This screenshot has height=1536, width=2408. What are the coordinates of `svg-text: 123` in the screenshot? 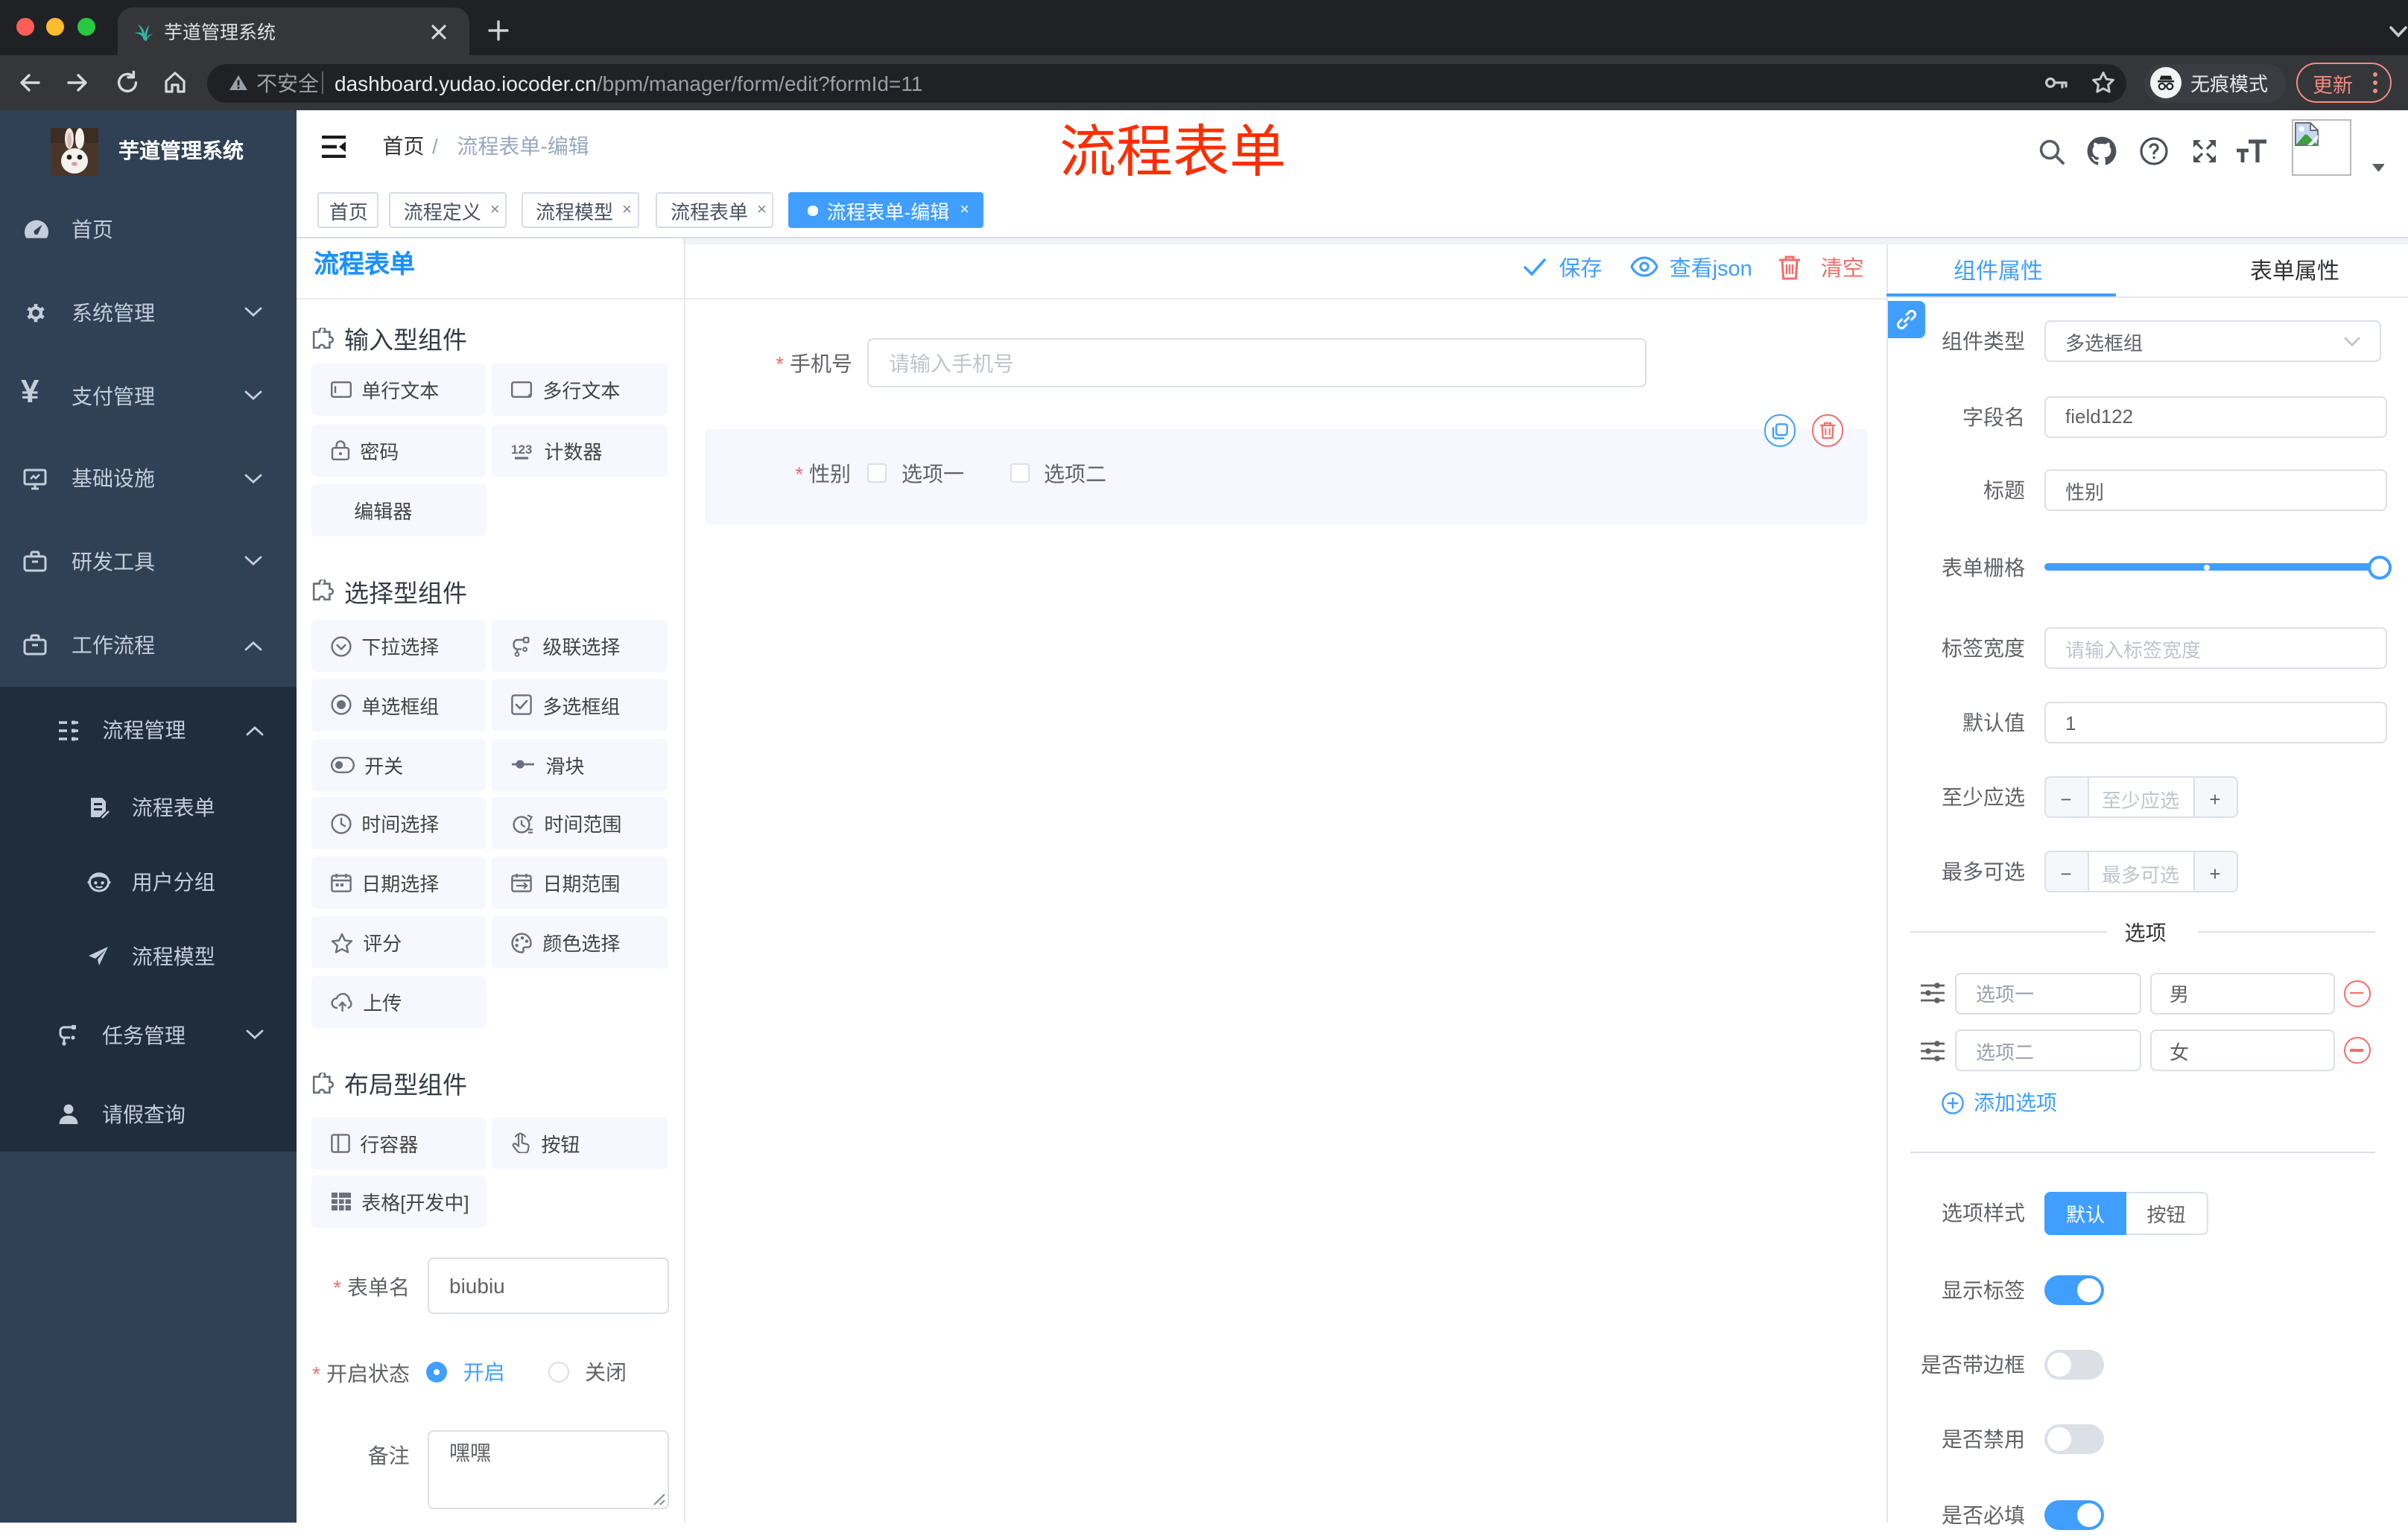 It's located at (521, 449).